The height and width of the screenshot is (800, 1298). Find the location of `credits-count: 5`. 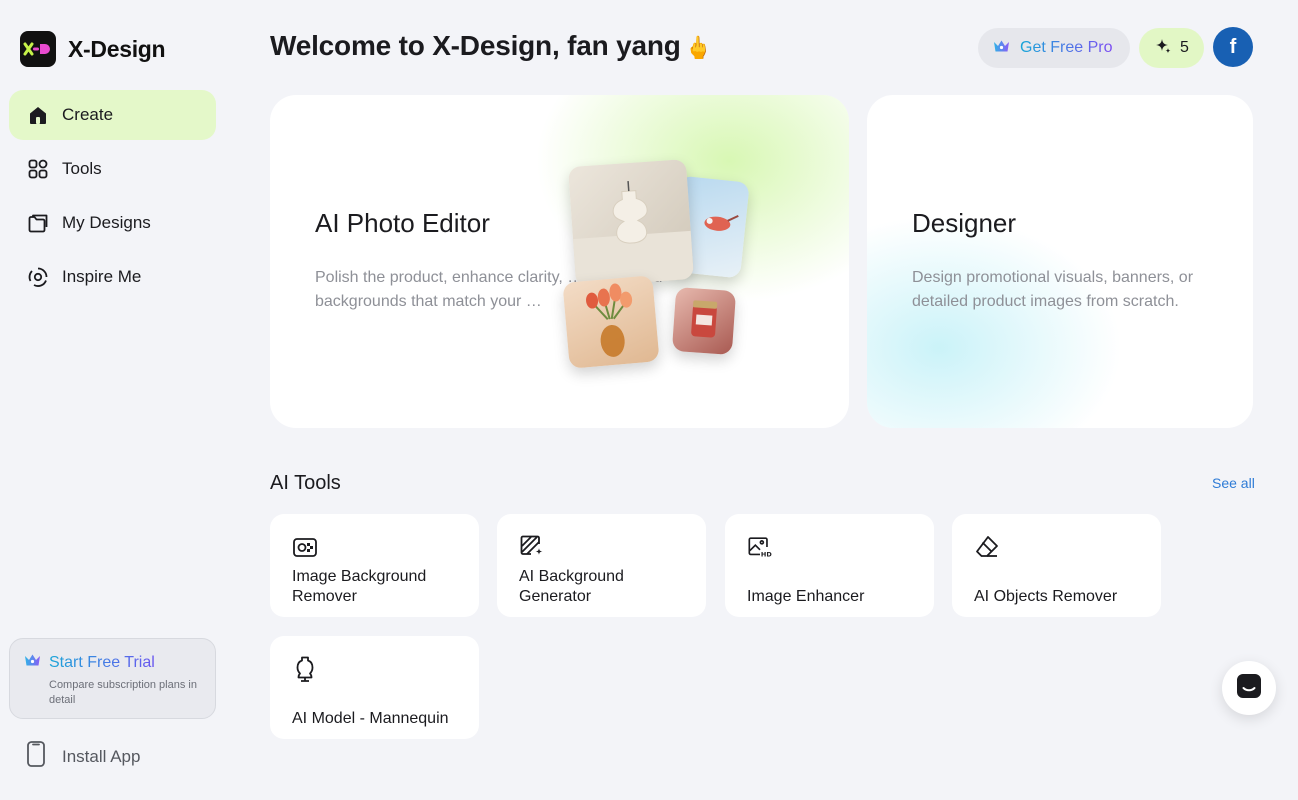

credits-count: 5 is located at coordinates (1184, 47).